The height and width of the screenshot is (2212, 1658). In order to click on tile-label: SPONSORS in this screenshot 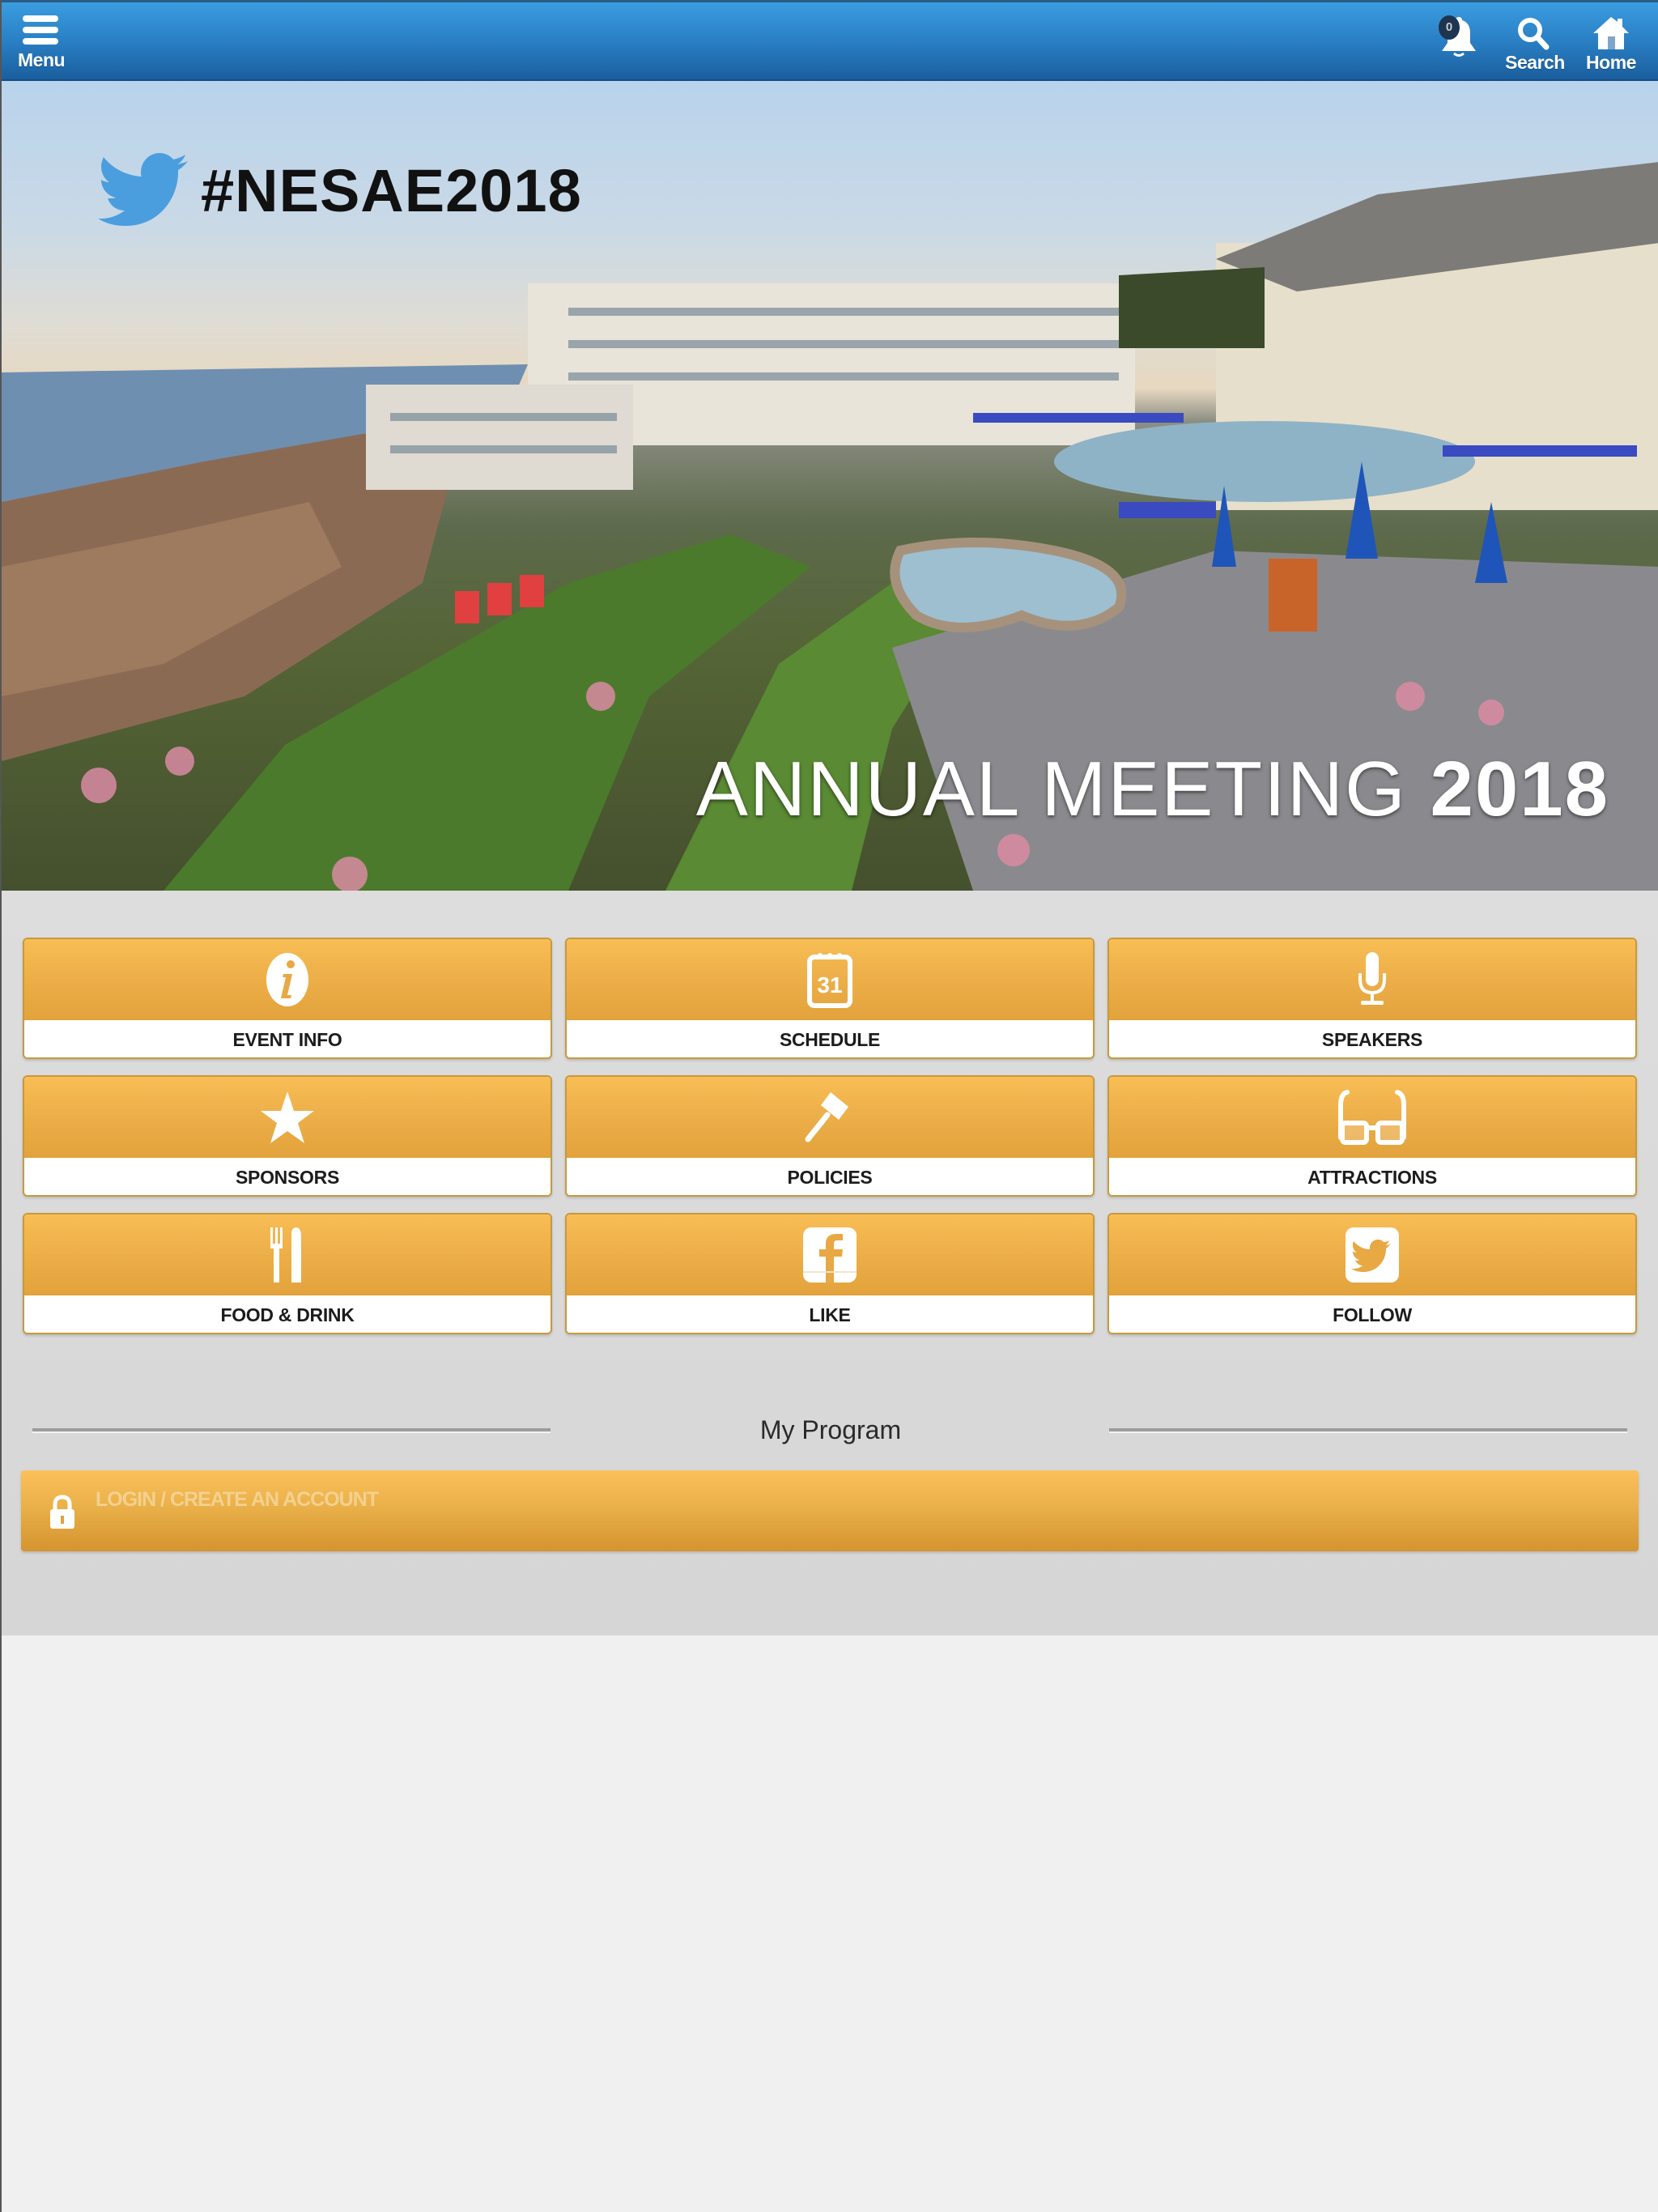, I will do `click(287, 1177)`.